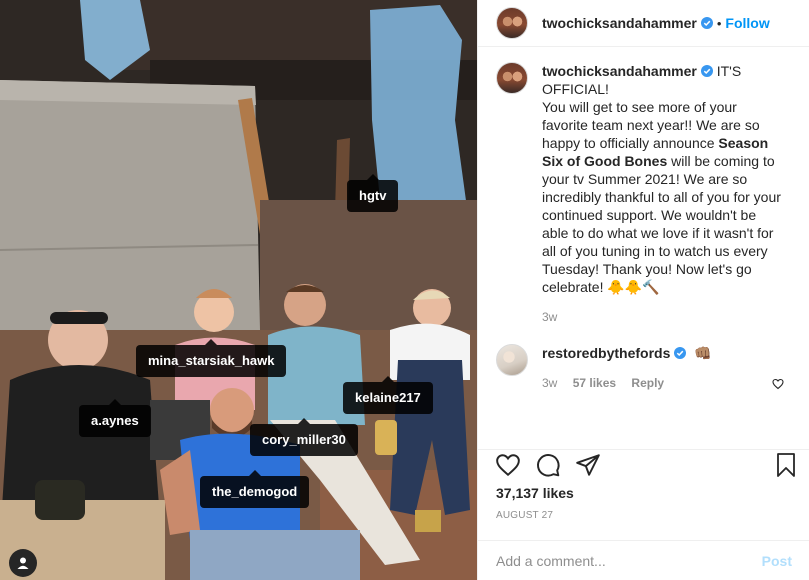 This screenshot has height=580, width=809. What do you see at coordinates (588, 465) in the screenshot?
I see `share-paper-plane-icon` at bounding box center [588, 465].